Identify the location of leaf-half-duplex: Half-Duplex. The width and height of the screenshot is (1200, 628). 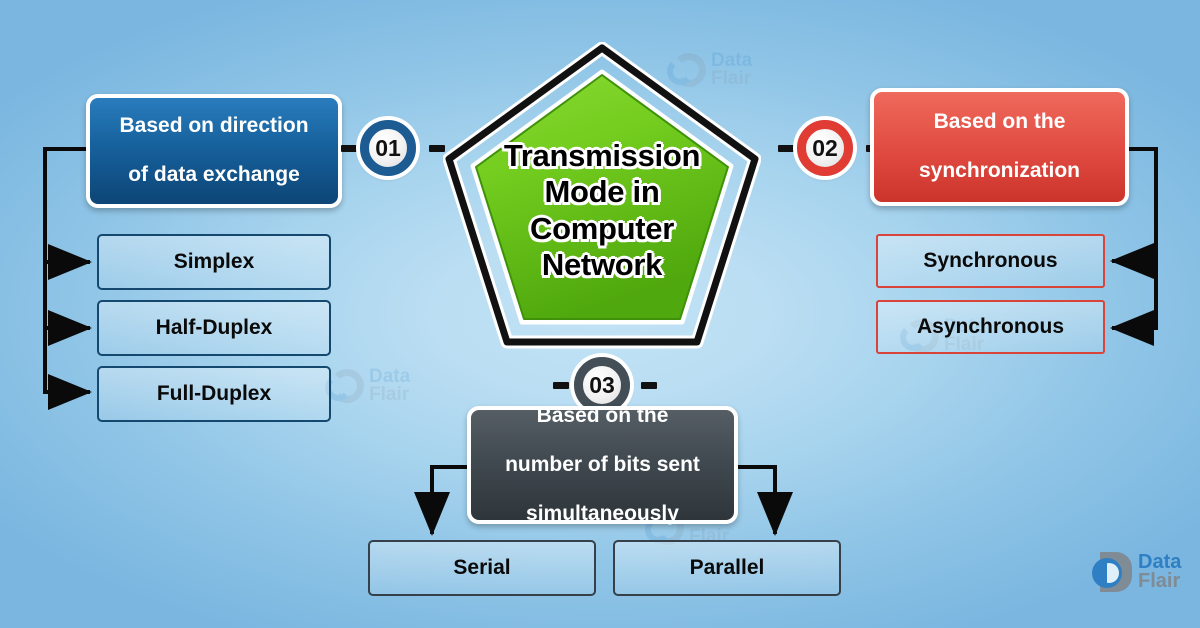
(214, 328).